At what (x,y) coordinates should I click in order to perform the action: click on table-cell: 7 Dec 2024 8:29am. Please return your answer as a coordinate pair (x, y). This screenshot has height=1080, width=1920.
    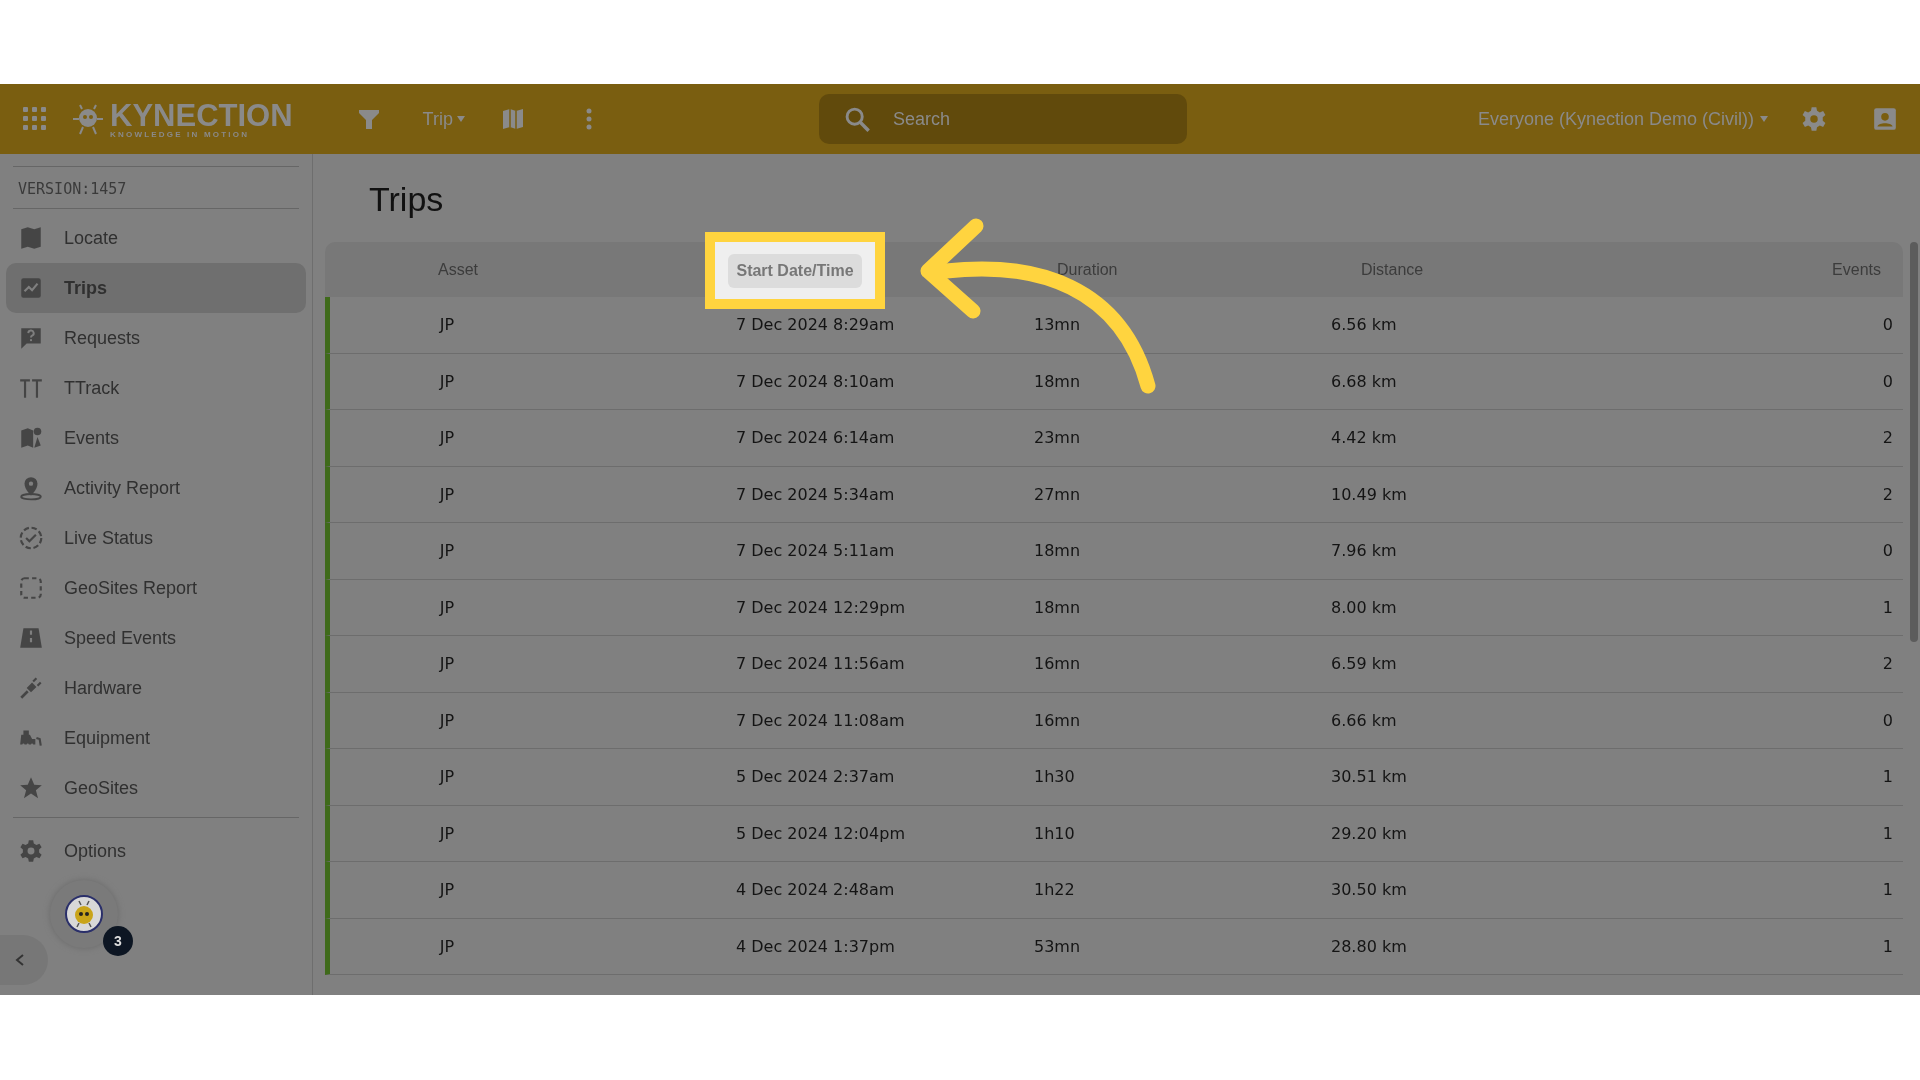
    Looking at the image, I should click on (815, 325).